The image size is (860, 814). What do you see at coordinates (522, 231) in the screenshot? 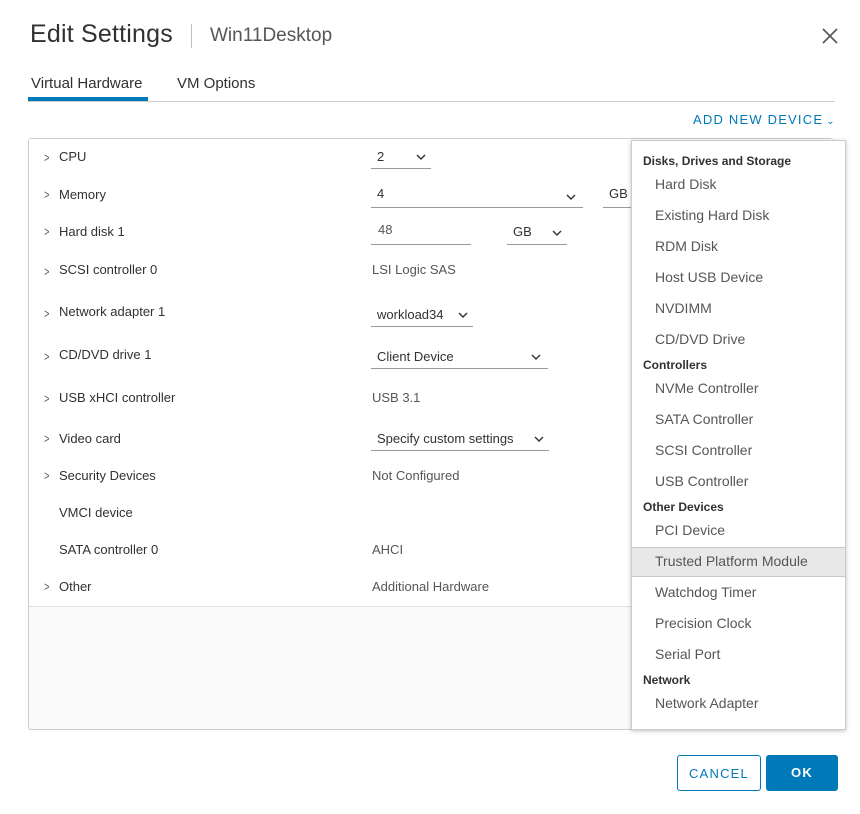
I see `hard-disk-unit: GB` at bounding box center [522, 231].